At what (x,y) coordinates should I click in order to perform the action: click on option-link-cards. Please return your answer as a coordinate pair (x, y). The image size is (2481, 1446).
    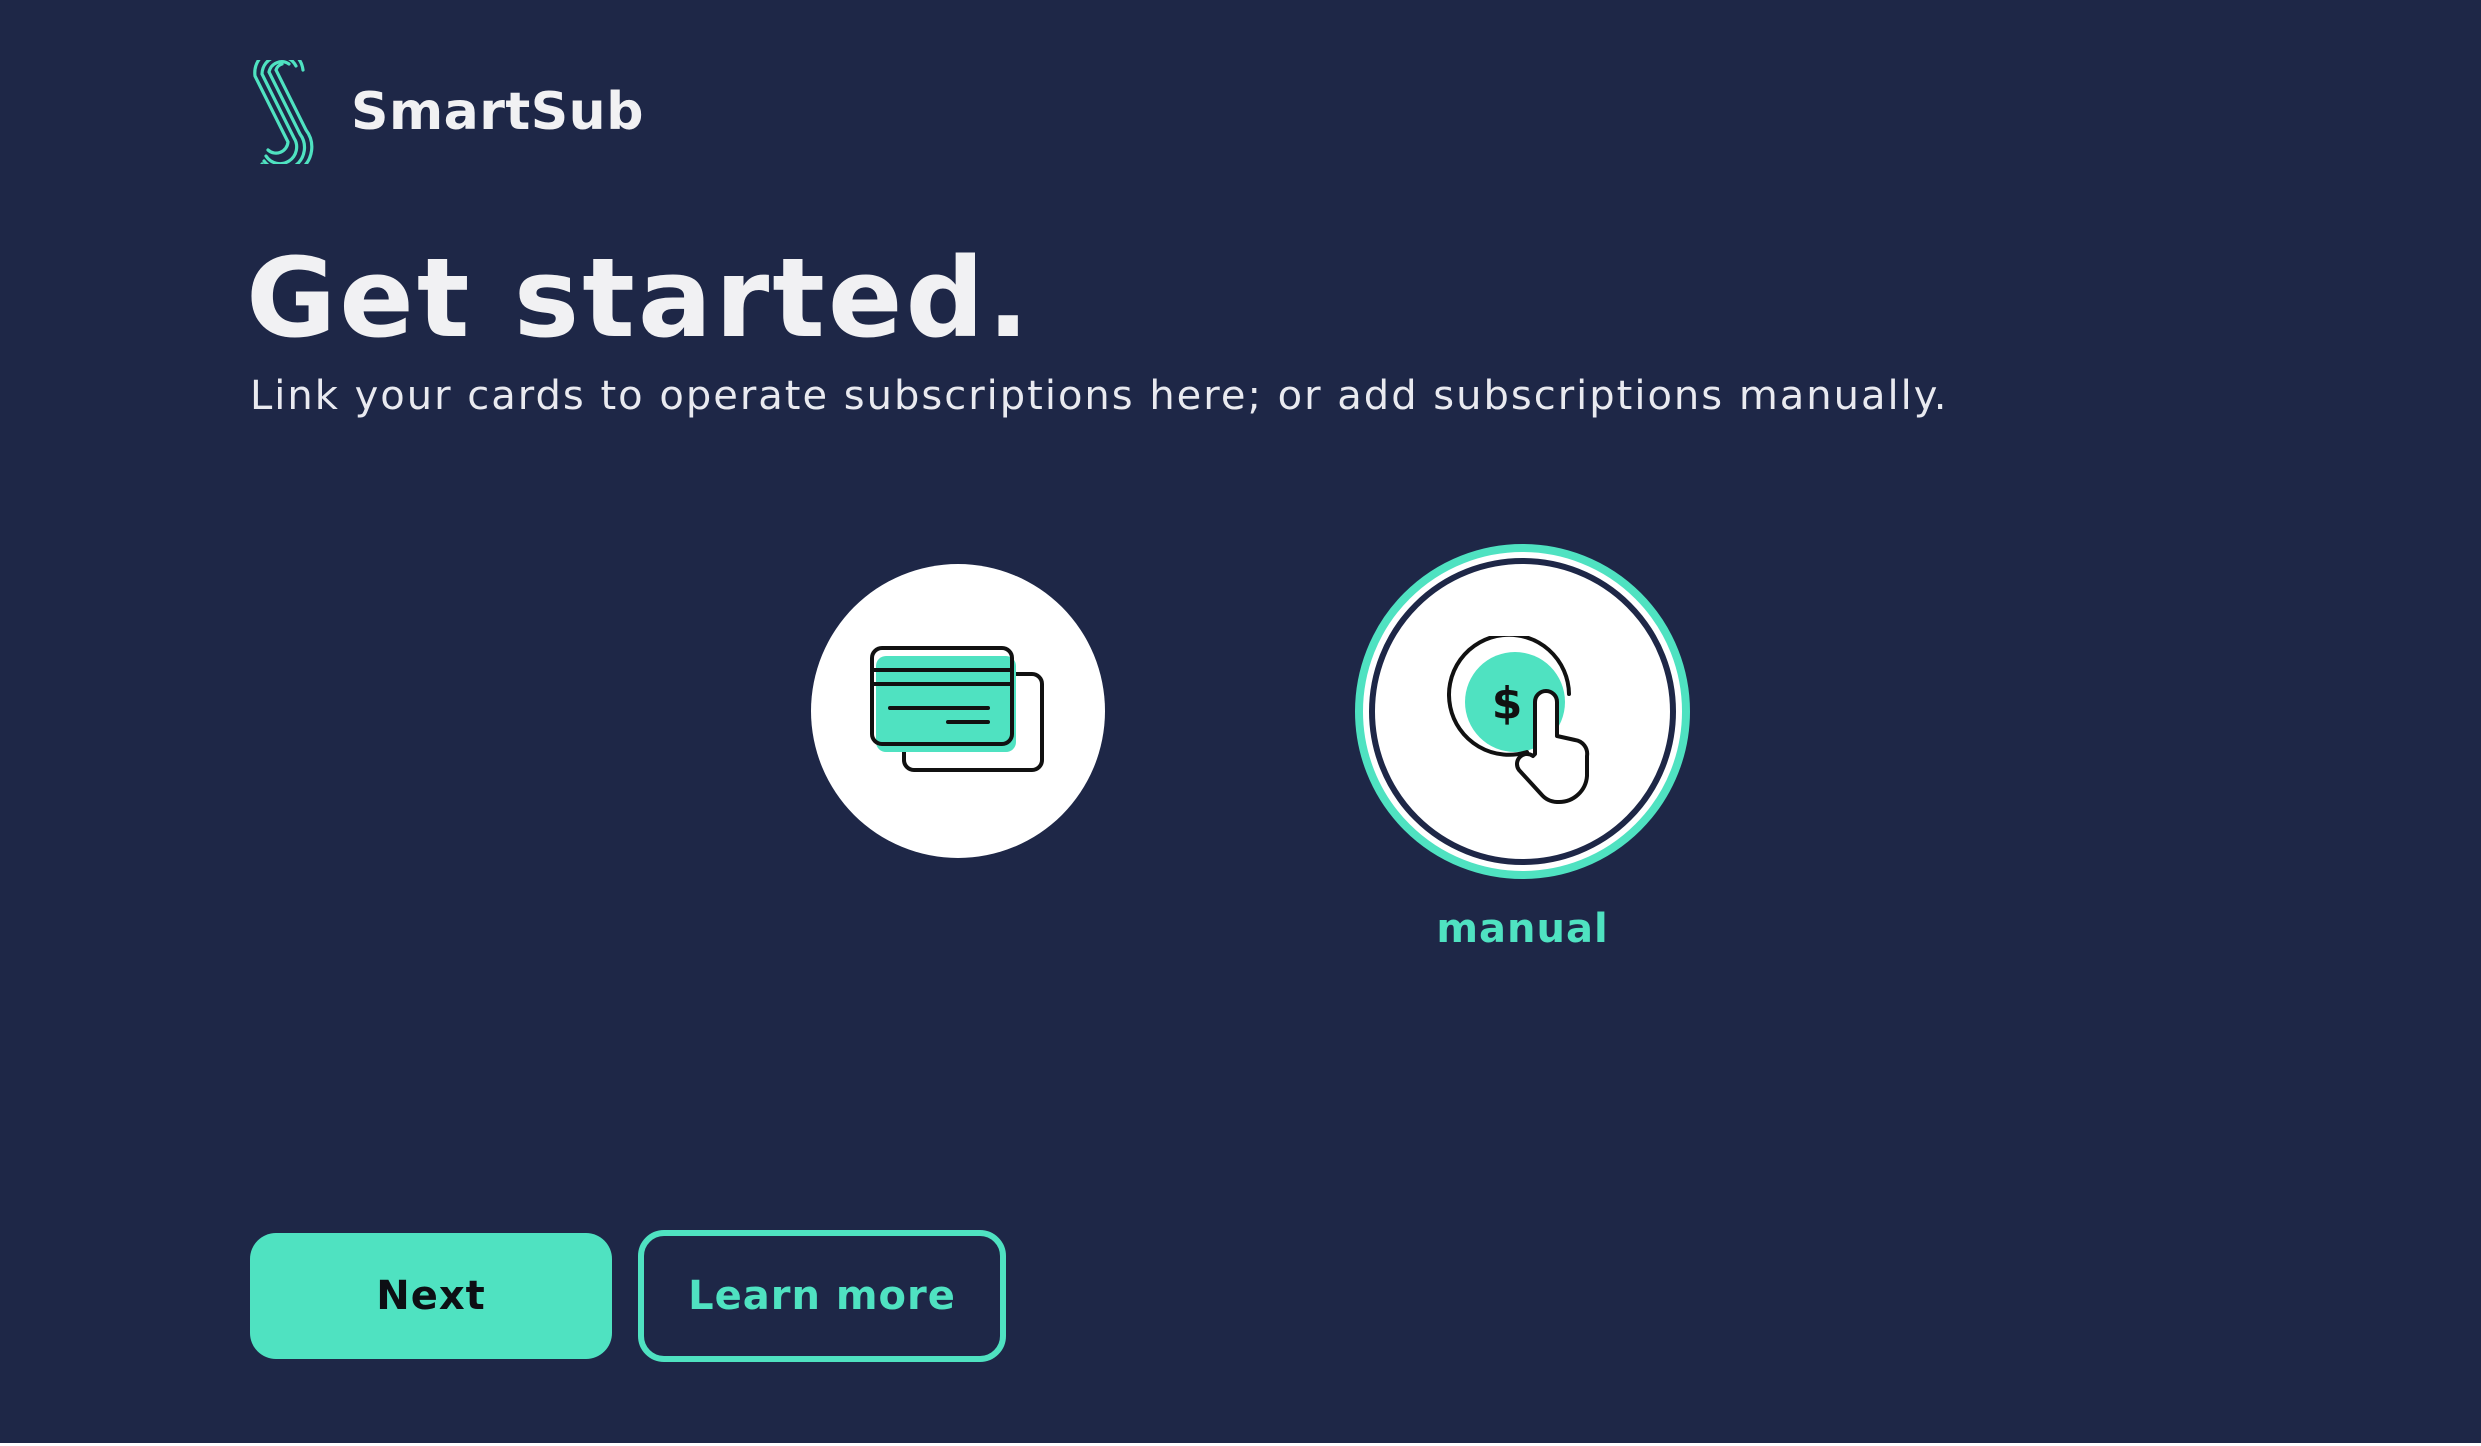
    Looking at the image, I should click on (958, 711).